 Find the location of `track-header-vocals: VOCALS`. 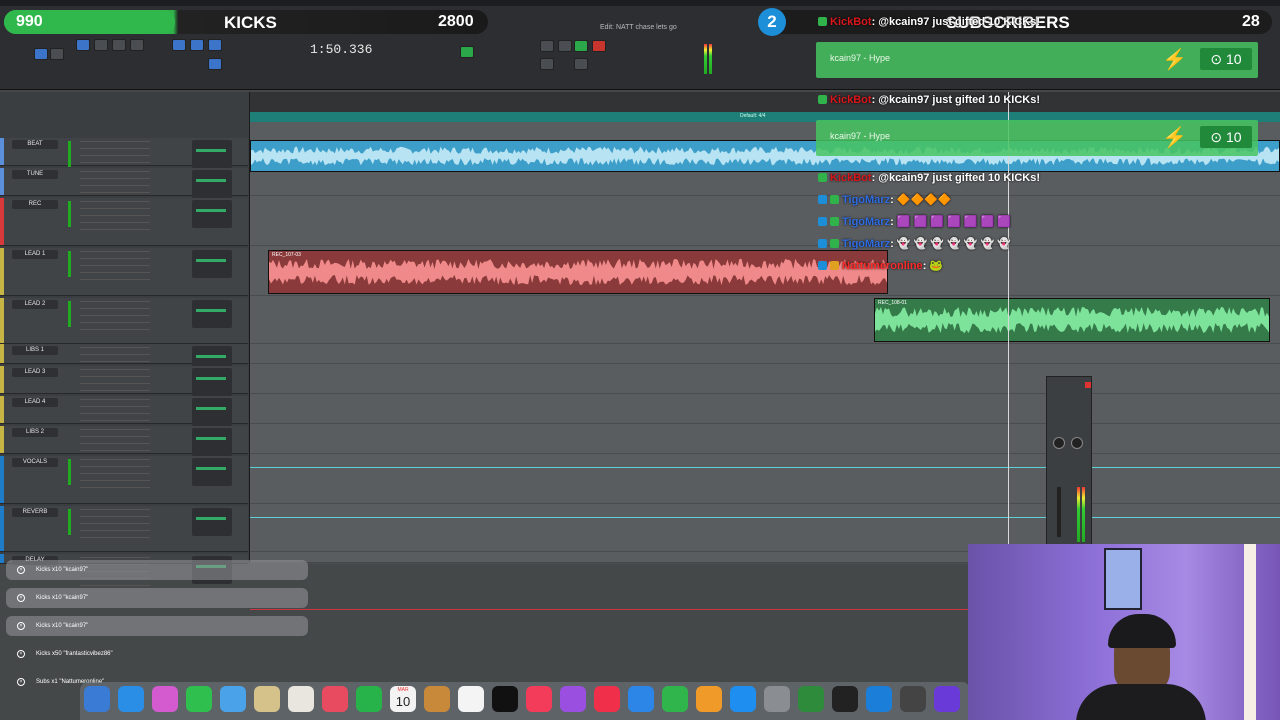

track-header-vocals: VOCALS is located at coordinates (124, 480).